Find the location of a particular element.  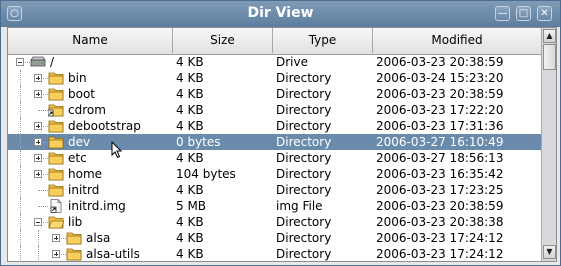

scroll-down-button: ▼ is located at coordinates (549, 252).